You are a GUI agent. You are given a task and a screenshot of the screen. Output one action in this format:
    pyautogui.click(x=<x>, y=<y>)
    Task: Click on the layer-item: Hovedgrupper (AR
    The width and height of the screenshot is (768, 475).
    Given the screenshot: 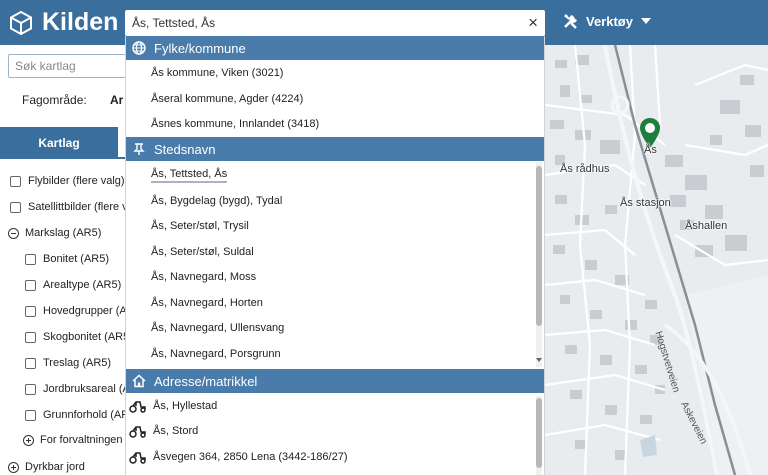 What is the action you would take?
    pyautogui.click(x=80, y=311)
    